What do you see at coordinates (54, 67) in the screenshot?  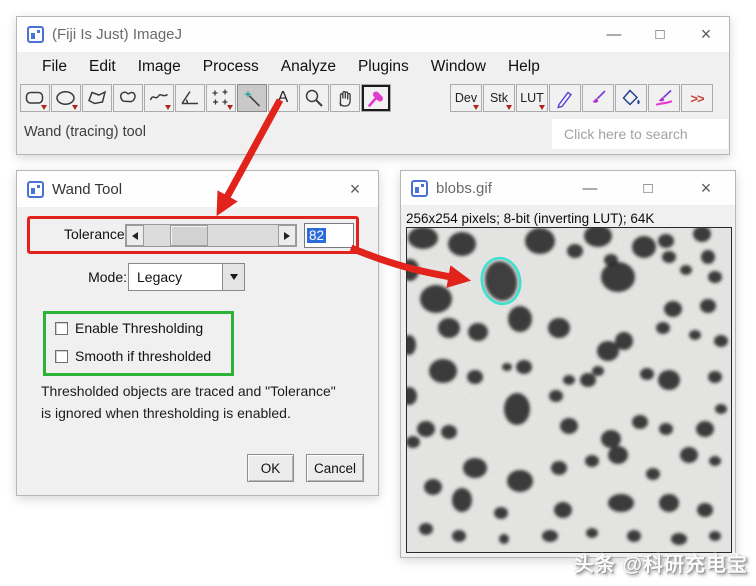 I see `menu-file: File` at bounding box center [54, 67].